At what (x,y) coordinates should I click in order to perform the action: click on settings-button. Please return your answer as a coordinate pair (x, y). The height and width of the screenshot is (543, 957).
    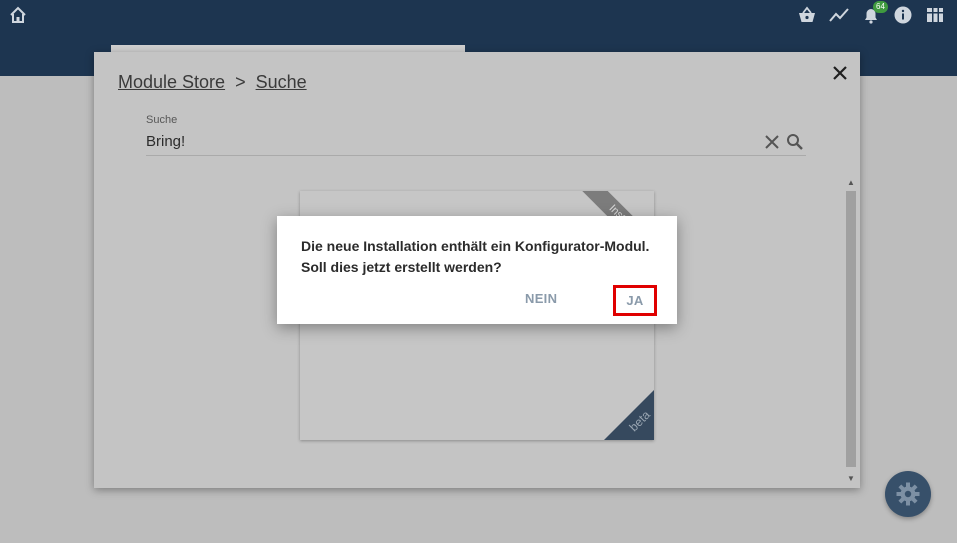
    Looking at the image, I should click on (908, 494).